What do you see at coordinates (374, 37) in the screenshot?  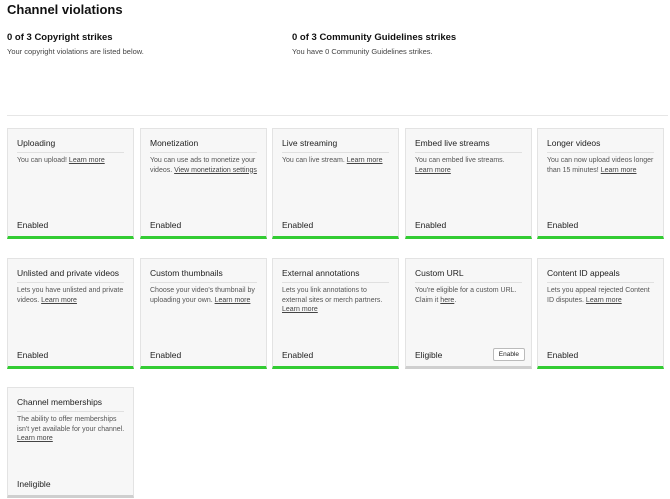 I see `community-strikes-title: 0 of 3 Community Guidelines strikes` at bounding box center [374, 37].